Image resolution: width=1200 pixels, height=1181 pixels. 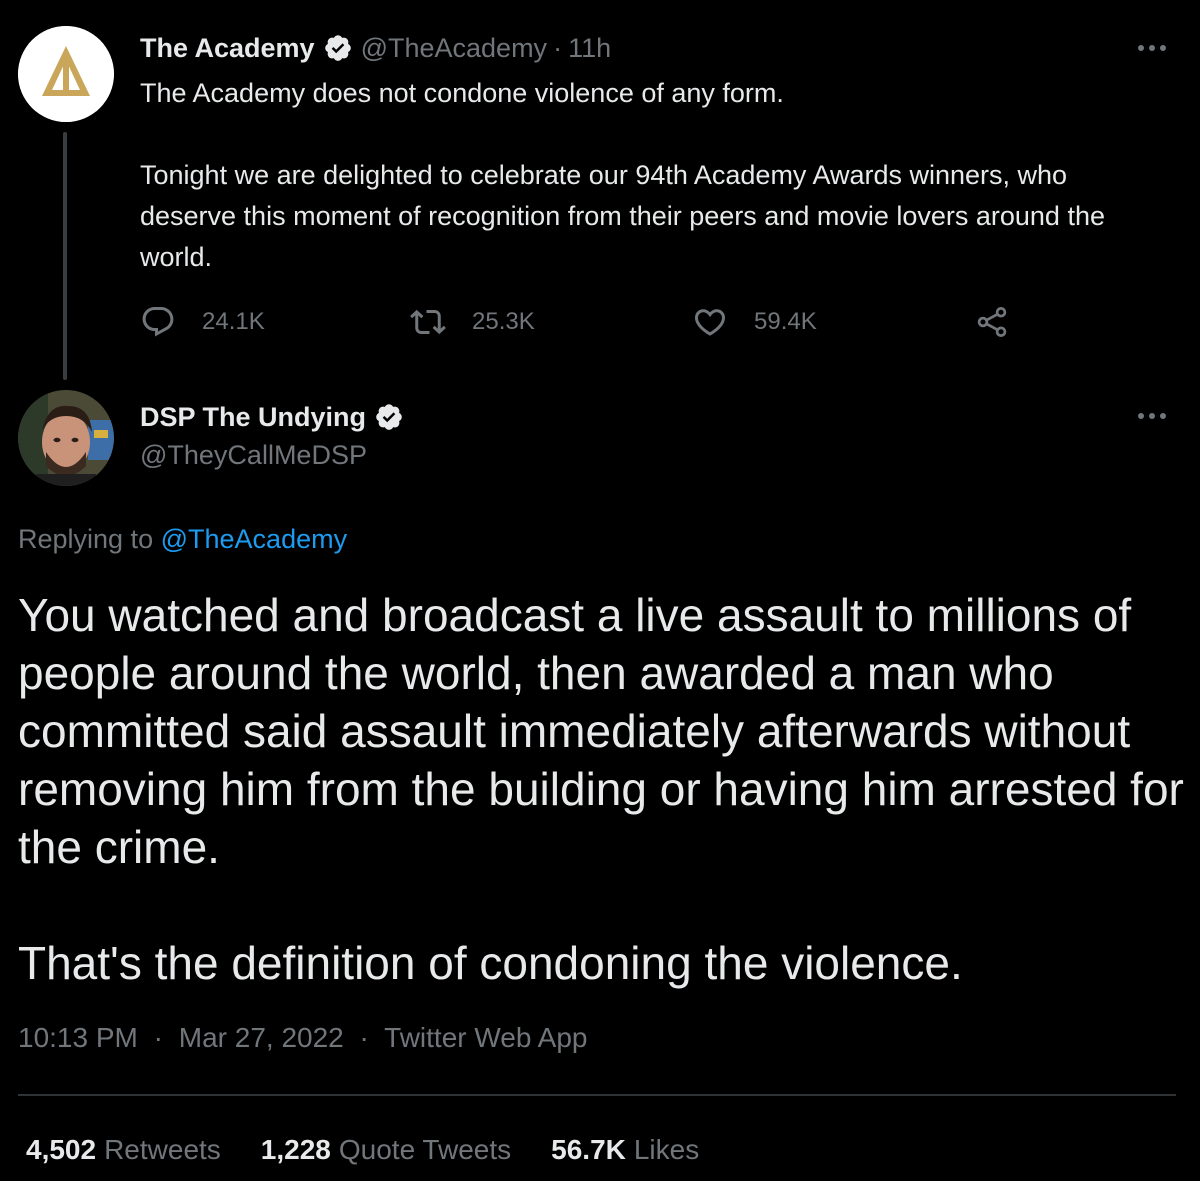 I want to click on like-button: 59.4K, so click(x=754, y=322).